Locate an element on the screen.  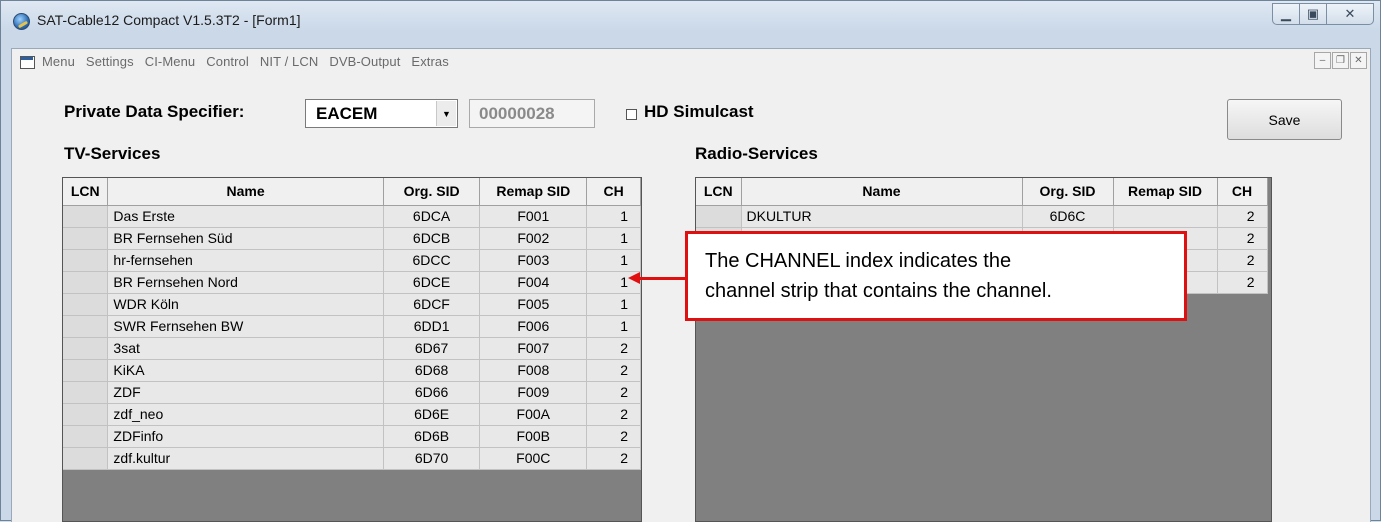
tv-cell-name: BR Fernsehen Süd is located at coordinates (245, 238).